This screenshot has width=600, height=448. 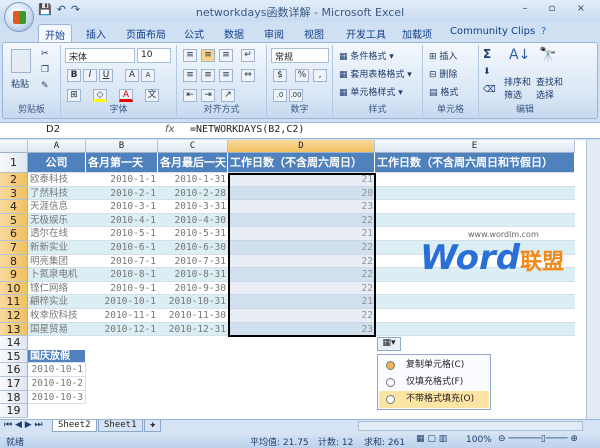 I want to click on data-cell: 2010-3-1, so click(x=122, y=207).